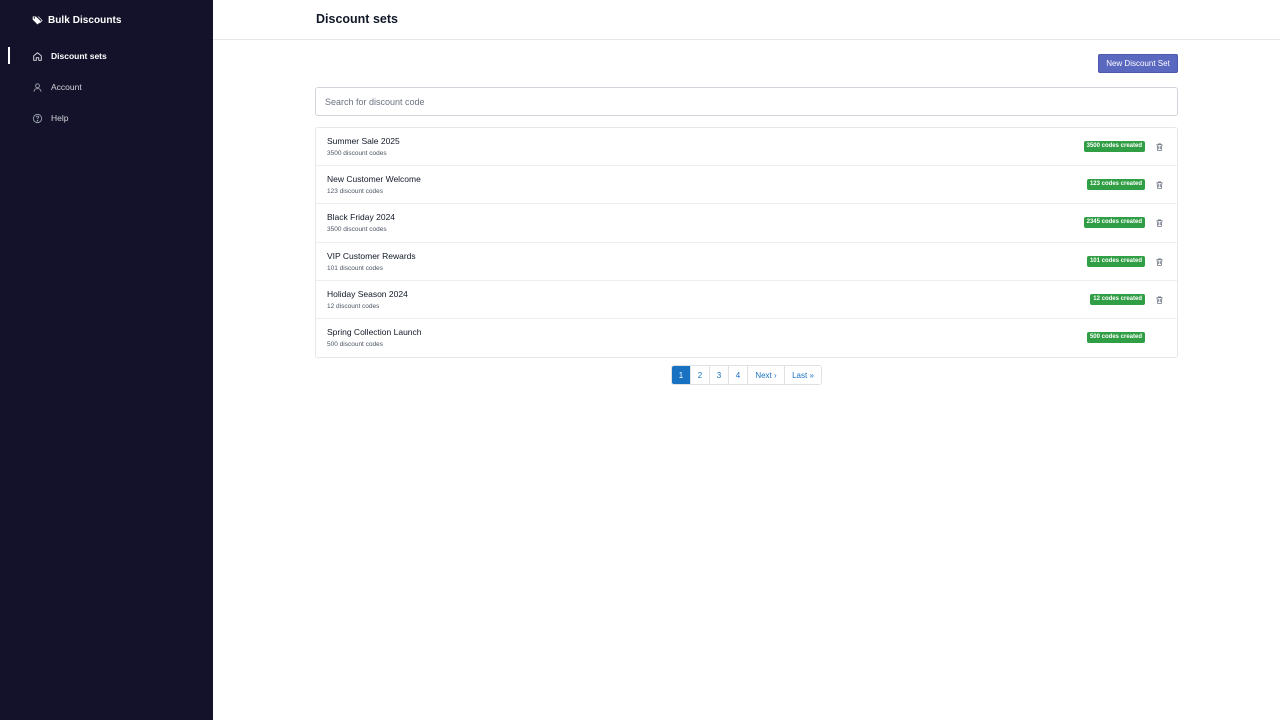  I want to click on sidebar-item-label: Help, so click(60, 118).